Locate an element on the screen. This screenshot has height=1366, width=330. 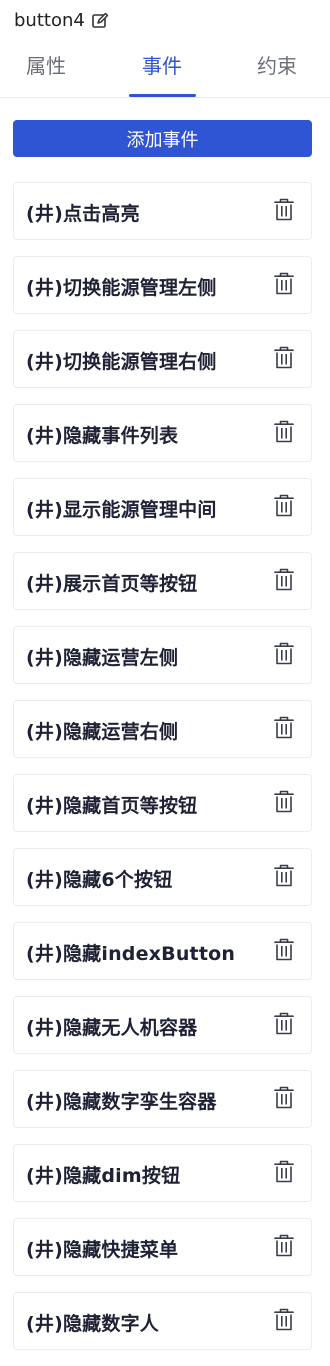
title-row: button4 is located at coordinates (61, 20).